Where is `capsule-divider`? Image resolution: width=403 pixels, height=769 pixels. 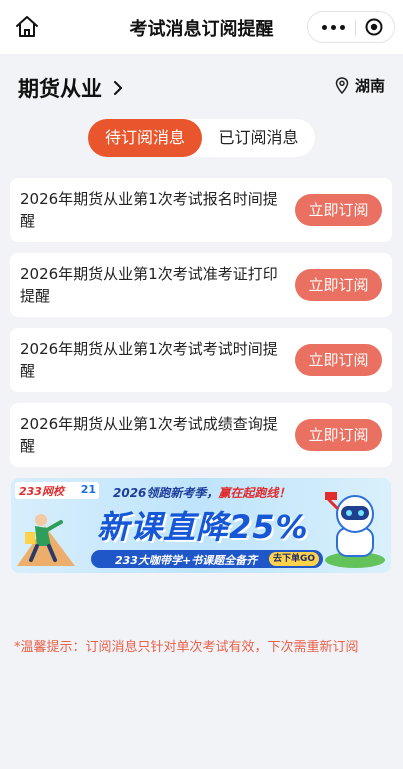 capsule-divider is located at coordinates (355, 28).